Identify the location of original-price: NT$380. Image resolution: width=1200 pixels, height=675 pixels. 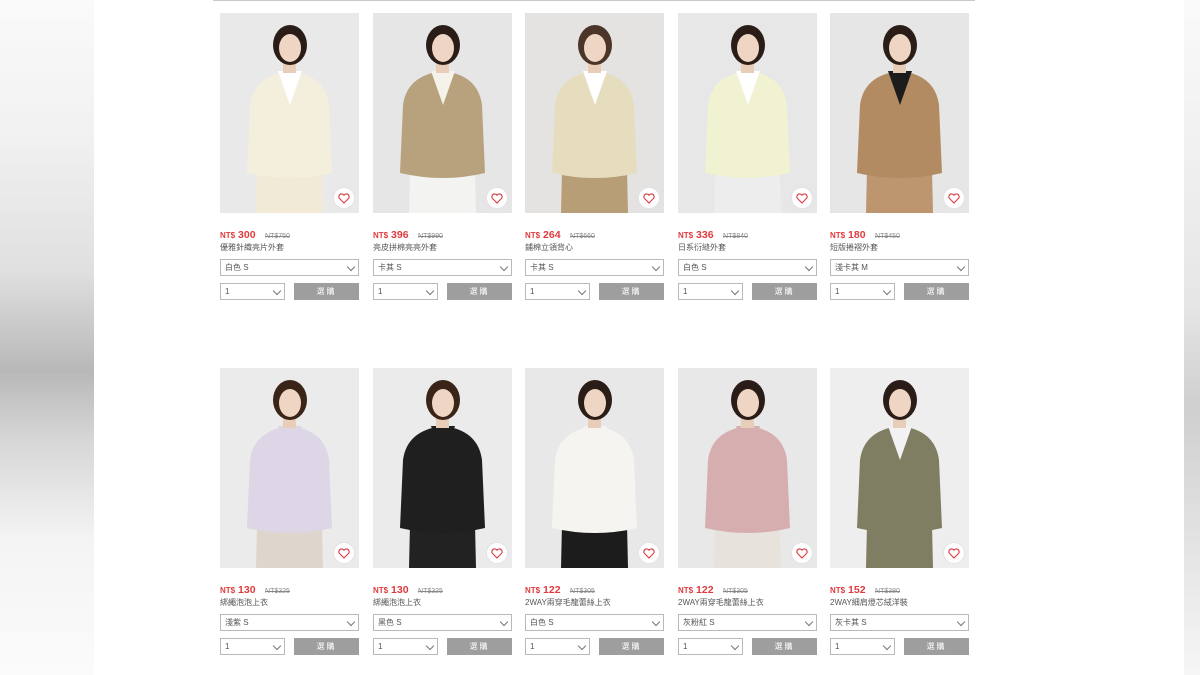
(887, 591).